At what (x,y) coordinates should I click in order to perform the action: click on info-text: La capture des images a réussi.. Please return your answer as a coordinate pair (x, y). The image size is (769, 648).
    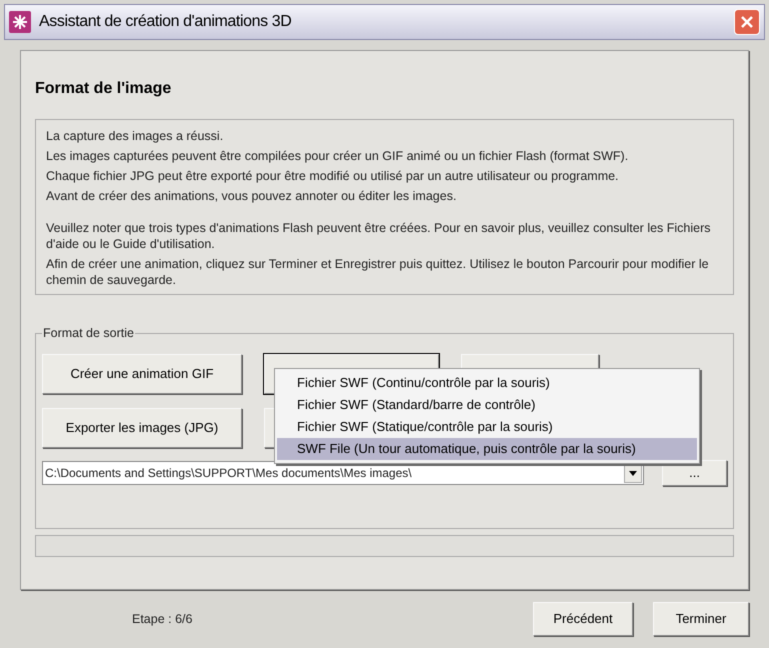
    Looking at the image, I should click on (135, 136).